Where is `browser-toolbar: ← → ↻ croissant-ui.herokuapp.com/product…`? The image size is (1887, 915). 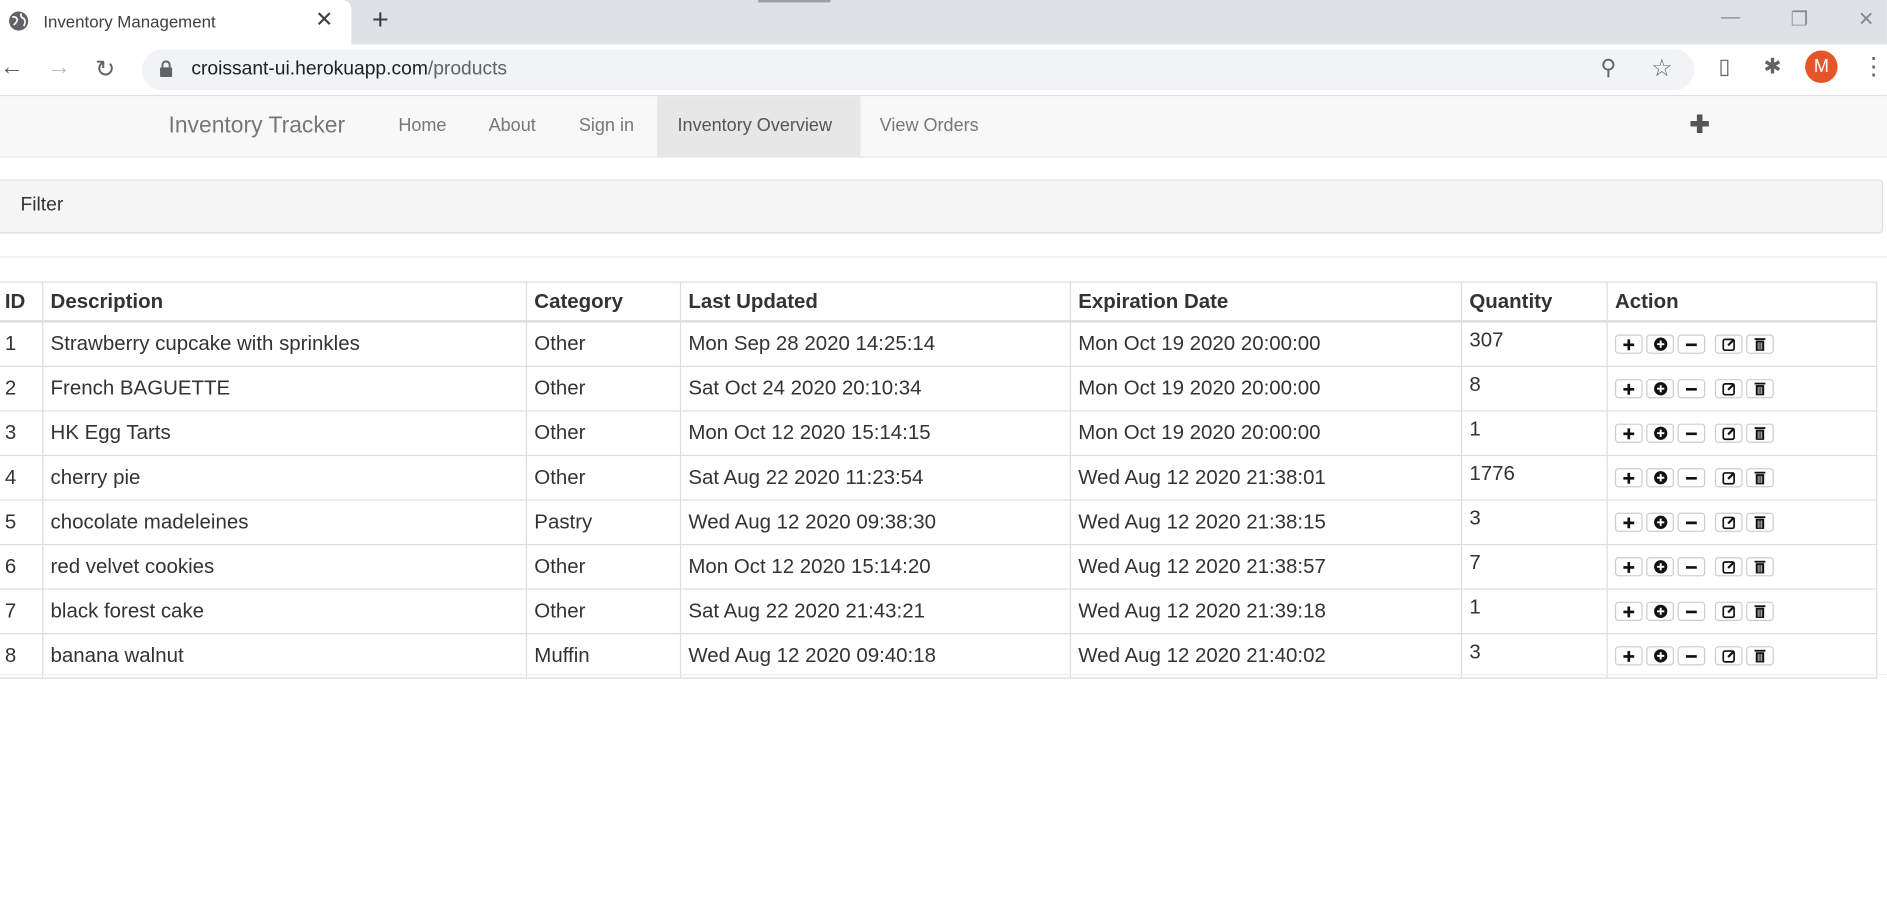
browser-toolbar: ← → ↻ croissant-ui.herokuapp.com/product… is located at coordinates (943, 70).